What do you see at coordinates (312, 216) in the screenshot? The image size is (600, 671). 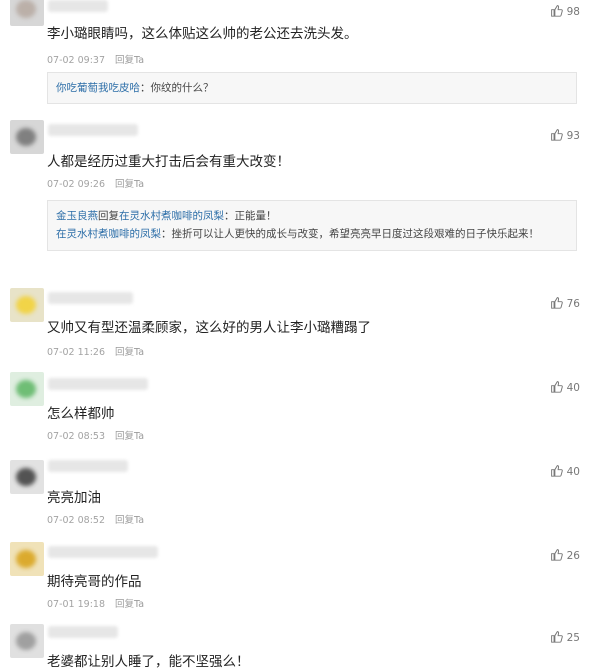 I see `quote-line: 金玉良燕回复在灵水村煮咖啡的凤梨：正能量！` at bounding box center [312, 216].